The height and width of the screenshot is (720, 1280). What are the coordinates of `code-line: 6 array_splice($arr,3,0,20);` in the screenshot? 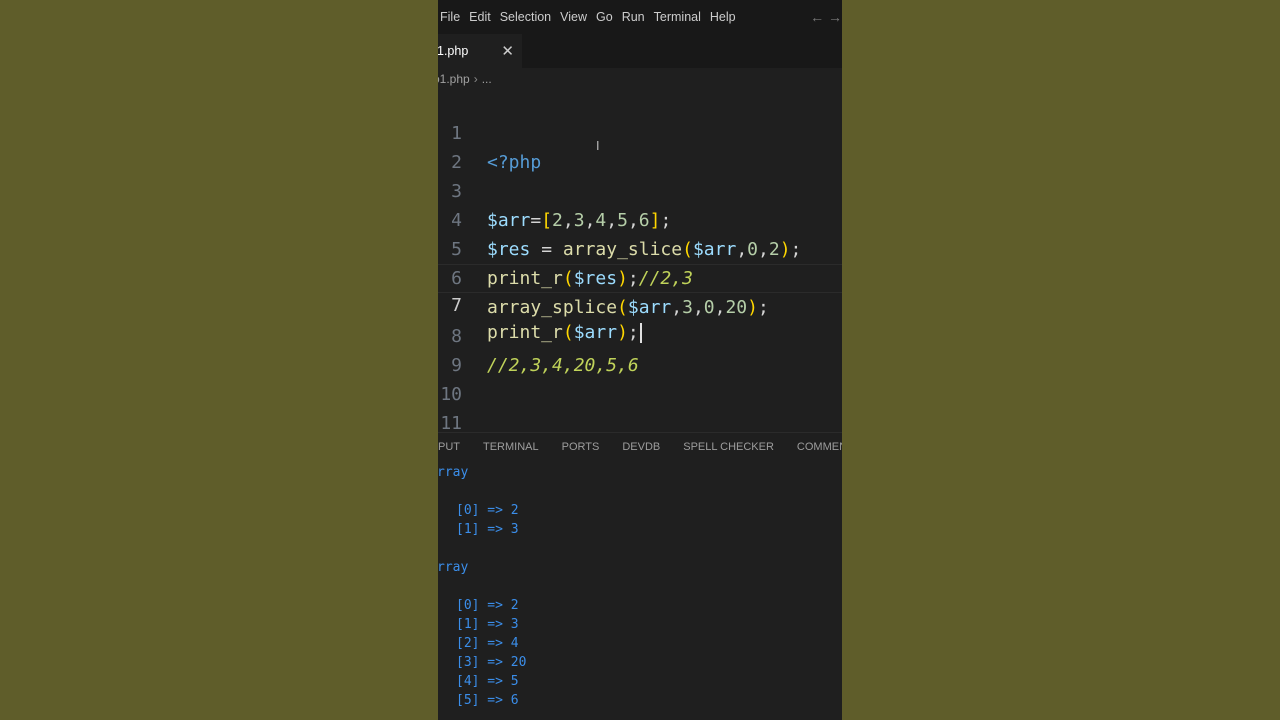 It's located at (640, 276).